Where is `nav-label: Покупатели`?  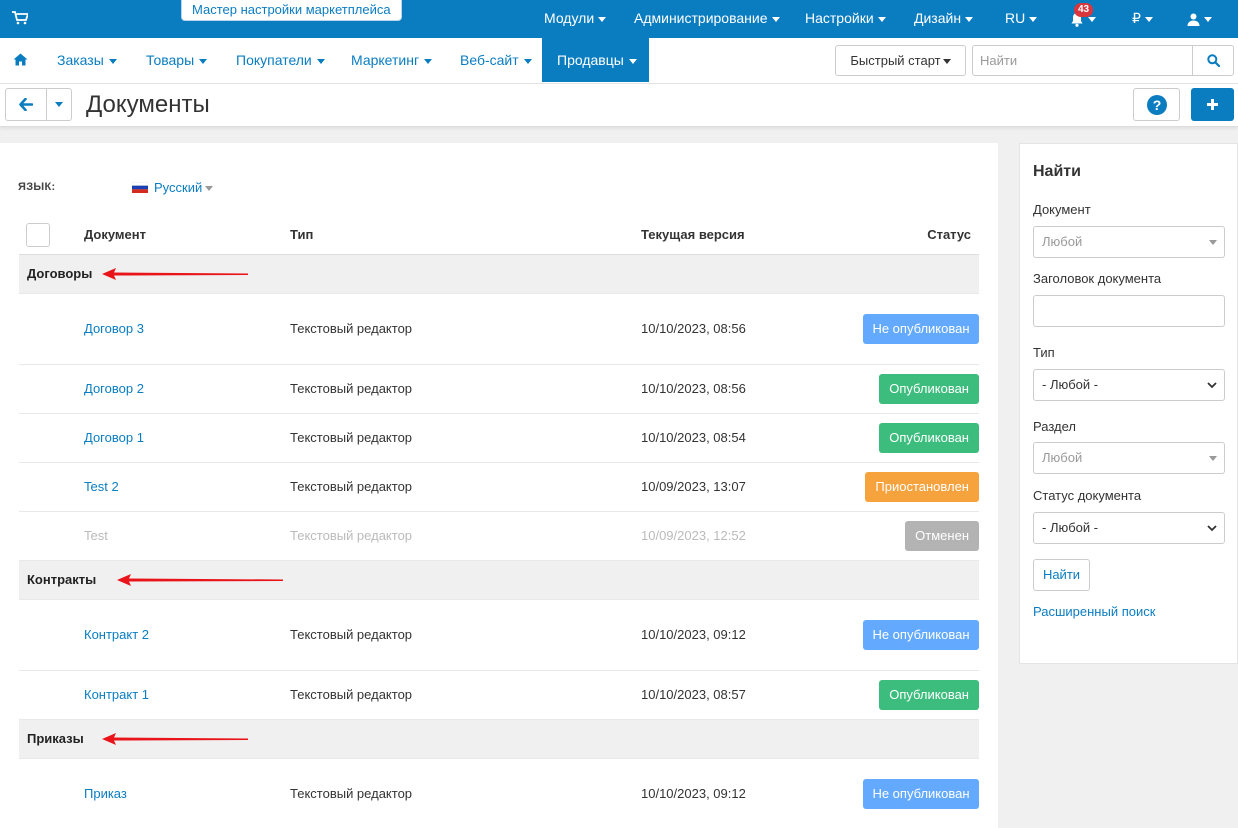 nav-label: Покупатели is located at coordinates (274, 60).